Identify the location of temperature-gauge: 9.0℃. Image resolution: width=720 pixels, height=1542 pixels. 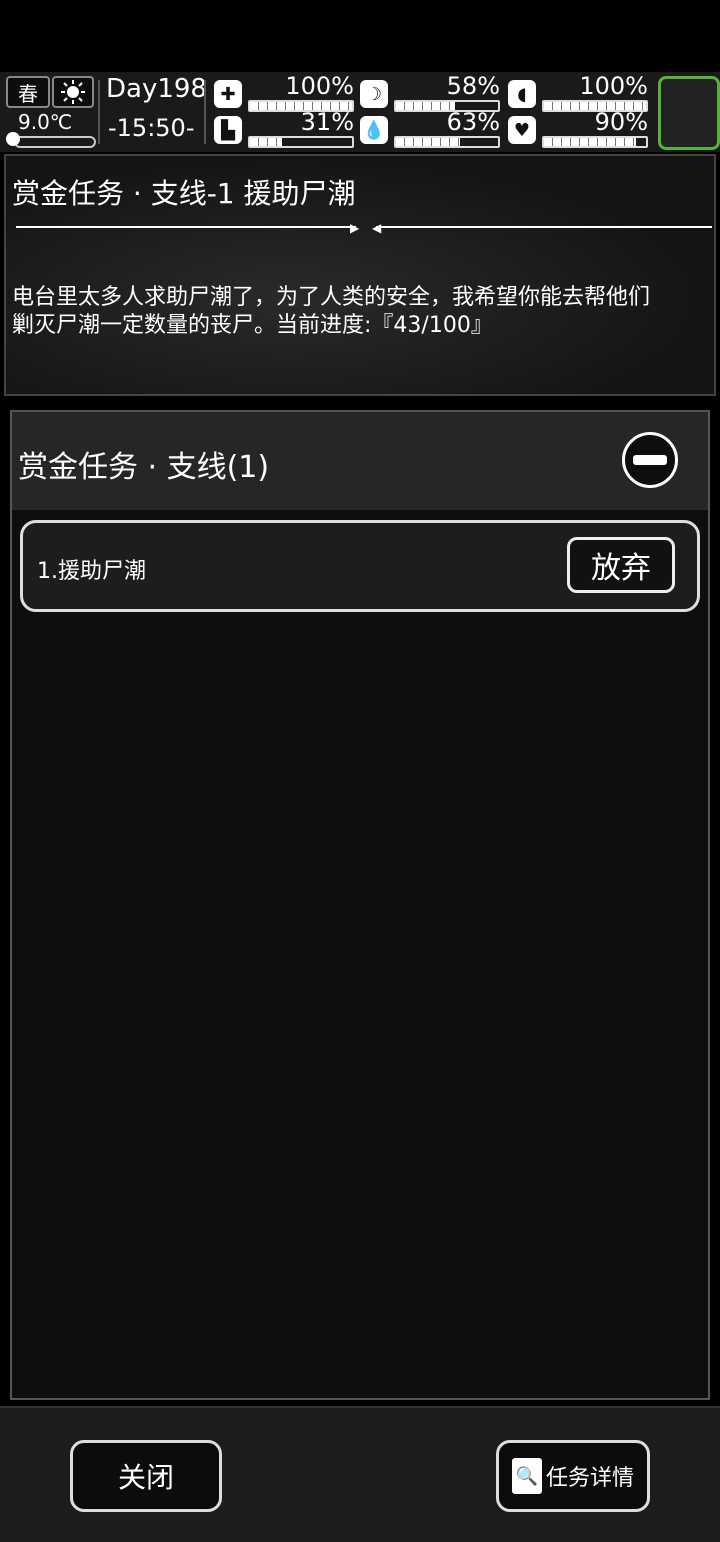
(51, 129).